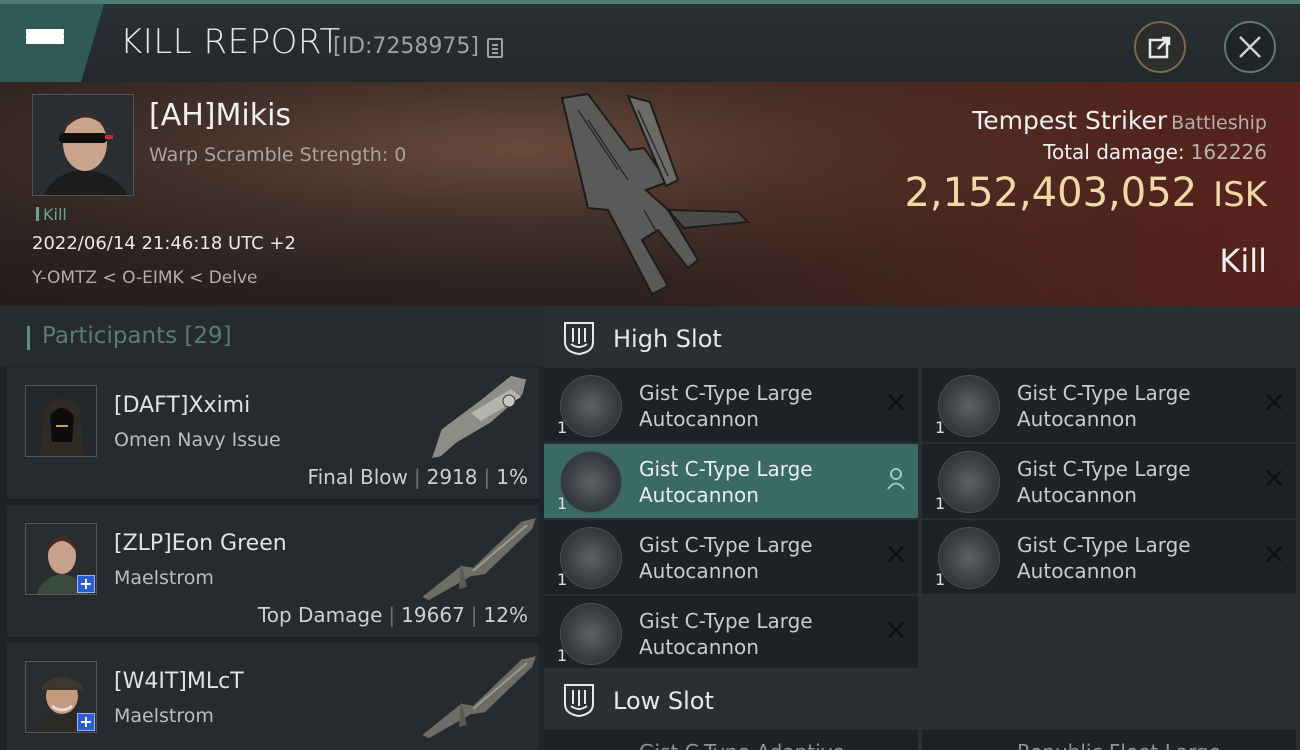 This screenshot has width=1300, height=750. Describe the element at coordinates (179, 681) in the screenshot. I see `participant-name: [W4IT]MLcT` at that location.